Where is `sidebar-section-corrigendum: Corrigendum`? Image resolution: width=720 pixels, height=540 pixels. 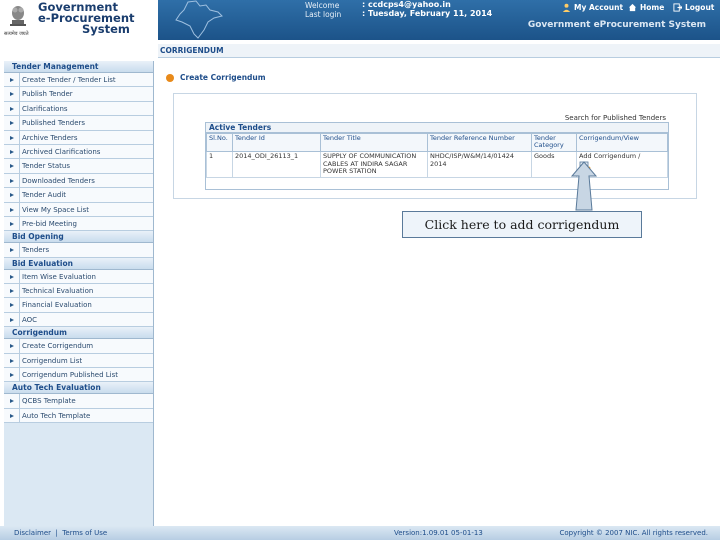
sidebar-section-corrigendum: Corrigendum is located at coordinates (78, 333).